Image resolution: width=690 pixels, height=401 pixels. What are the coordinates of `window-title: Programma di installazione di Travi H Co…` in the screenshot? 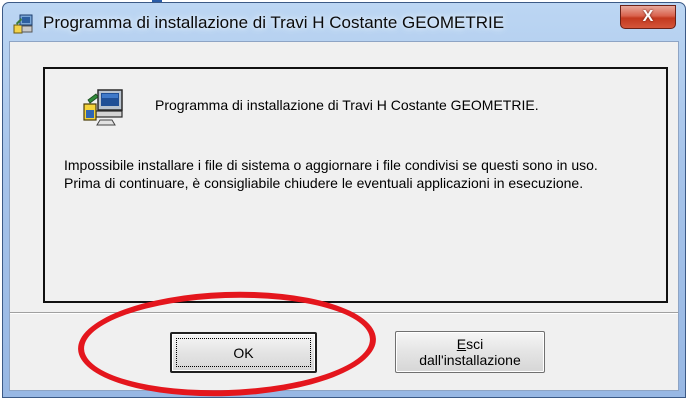 It's located at (274, 22).